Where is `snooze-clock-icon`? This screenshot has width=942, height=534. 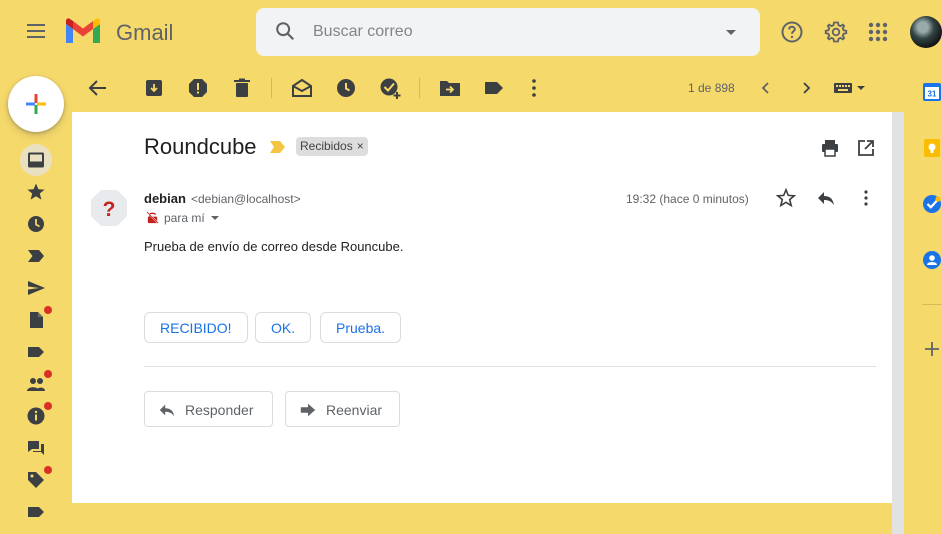
snooze-clock-icon is located at coordinates (346, 88).